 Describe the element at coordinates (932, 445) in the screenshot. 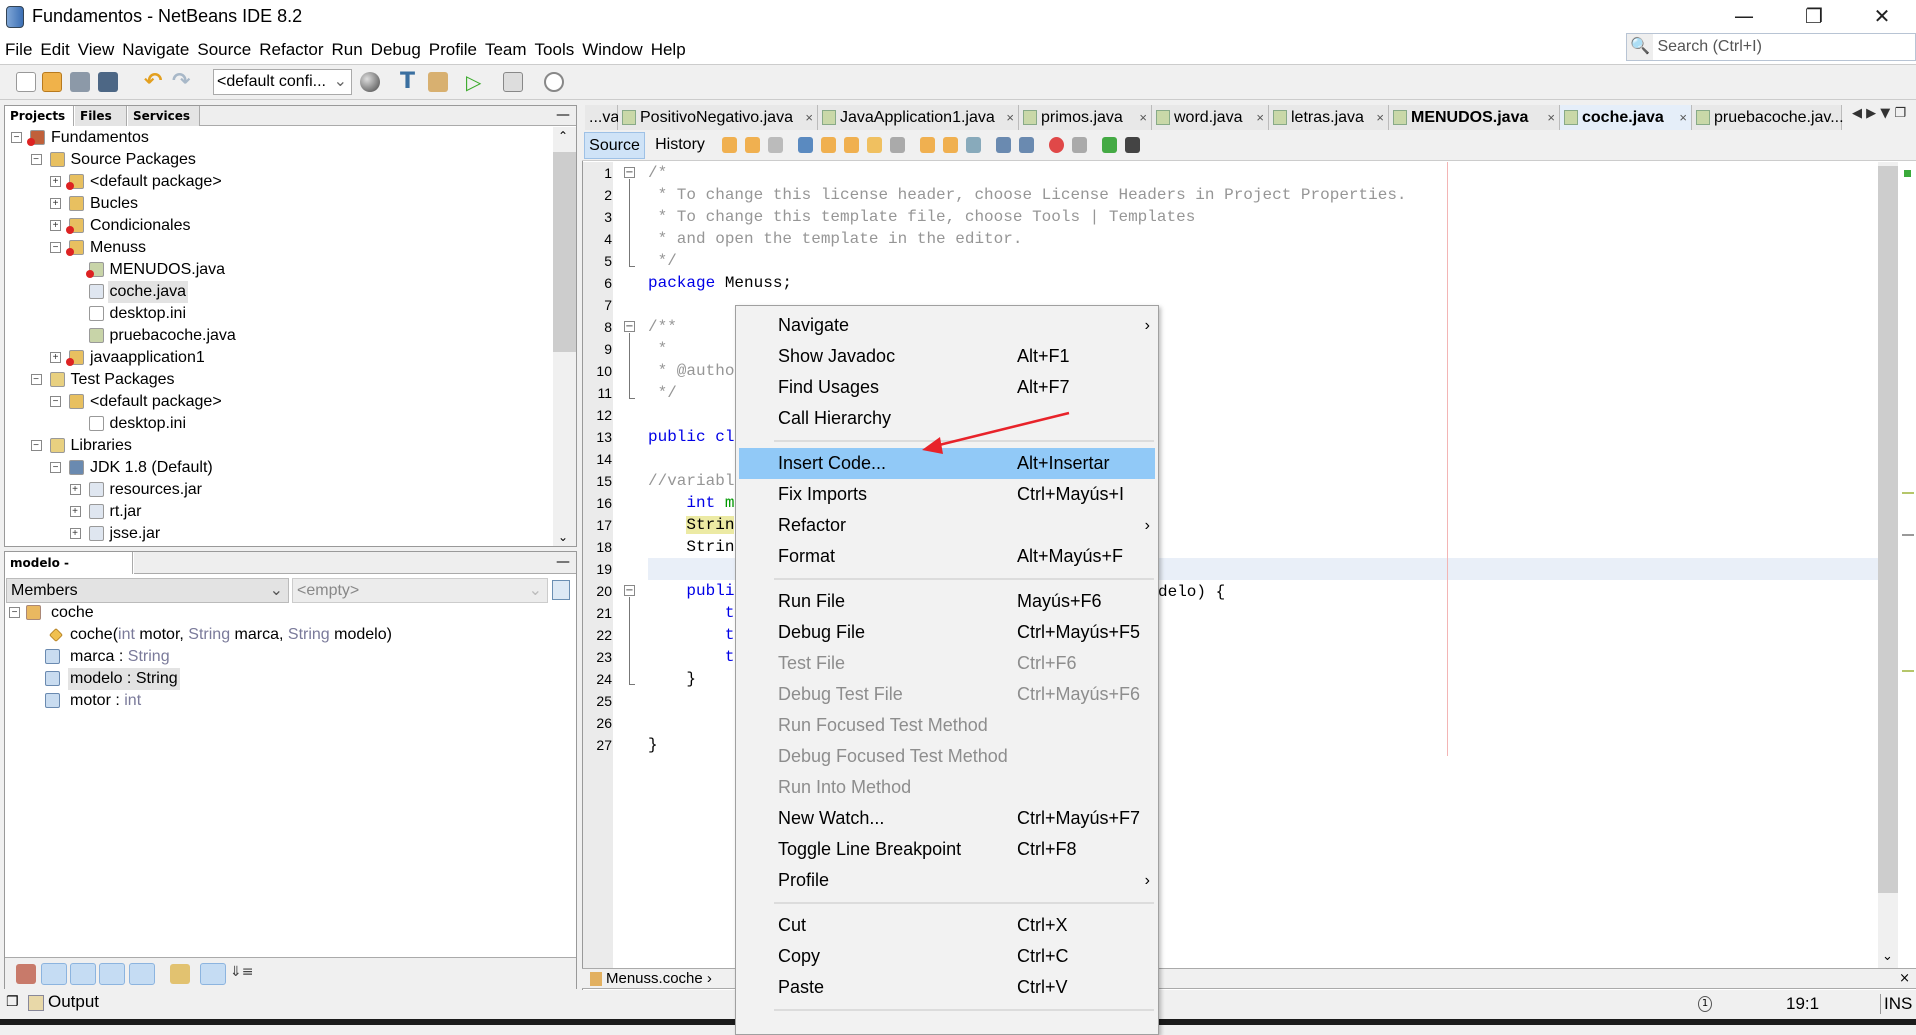

I see `arrow-head` at that location.